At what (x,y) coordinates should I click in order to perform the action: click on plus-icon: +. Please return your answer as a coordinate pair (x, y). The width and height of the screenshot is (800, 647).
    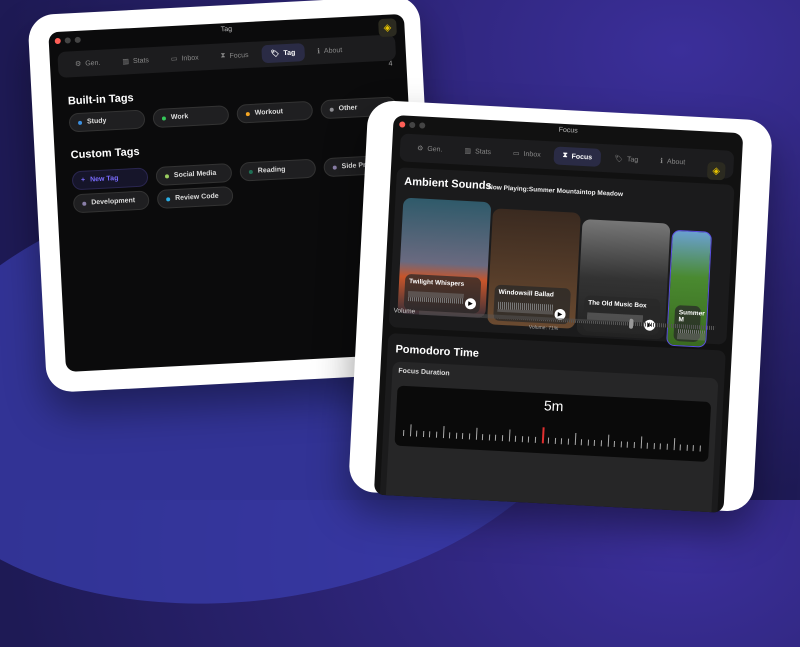
    Looking at the image, I should click on (83, 180).